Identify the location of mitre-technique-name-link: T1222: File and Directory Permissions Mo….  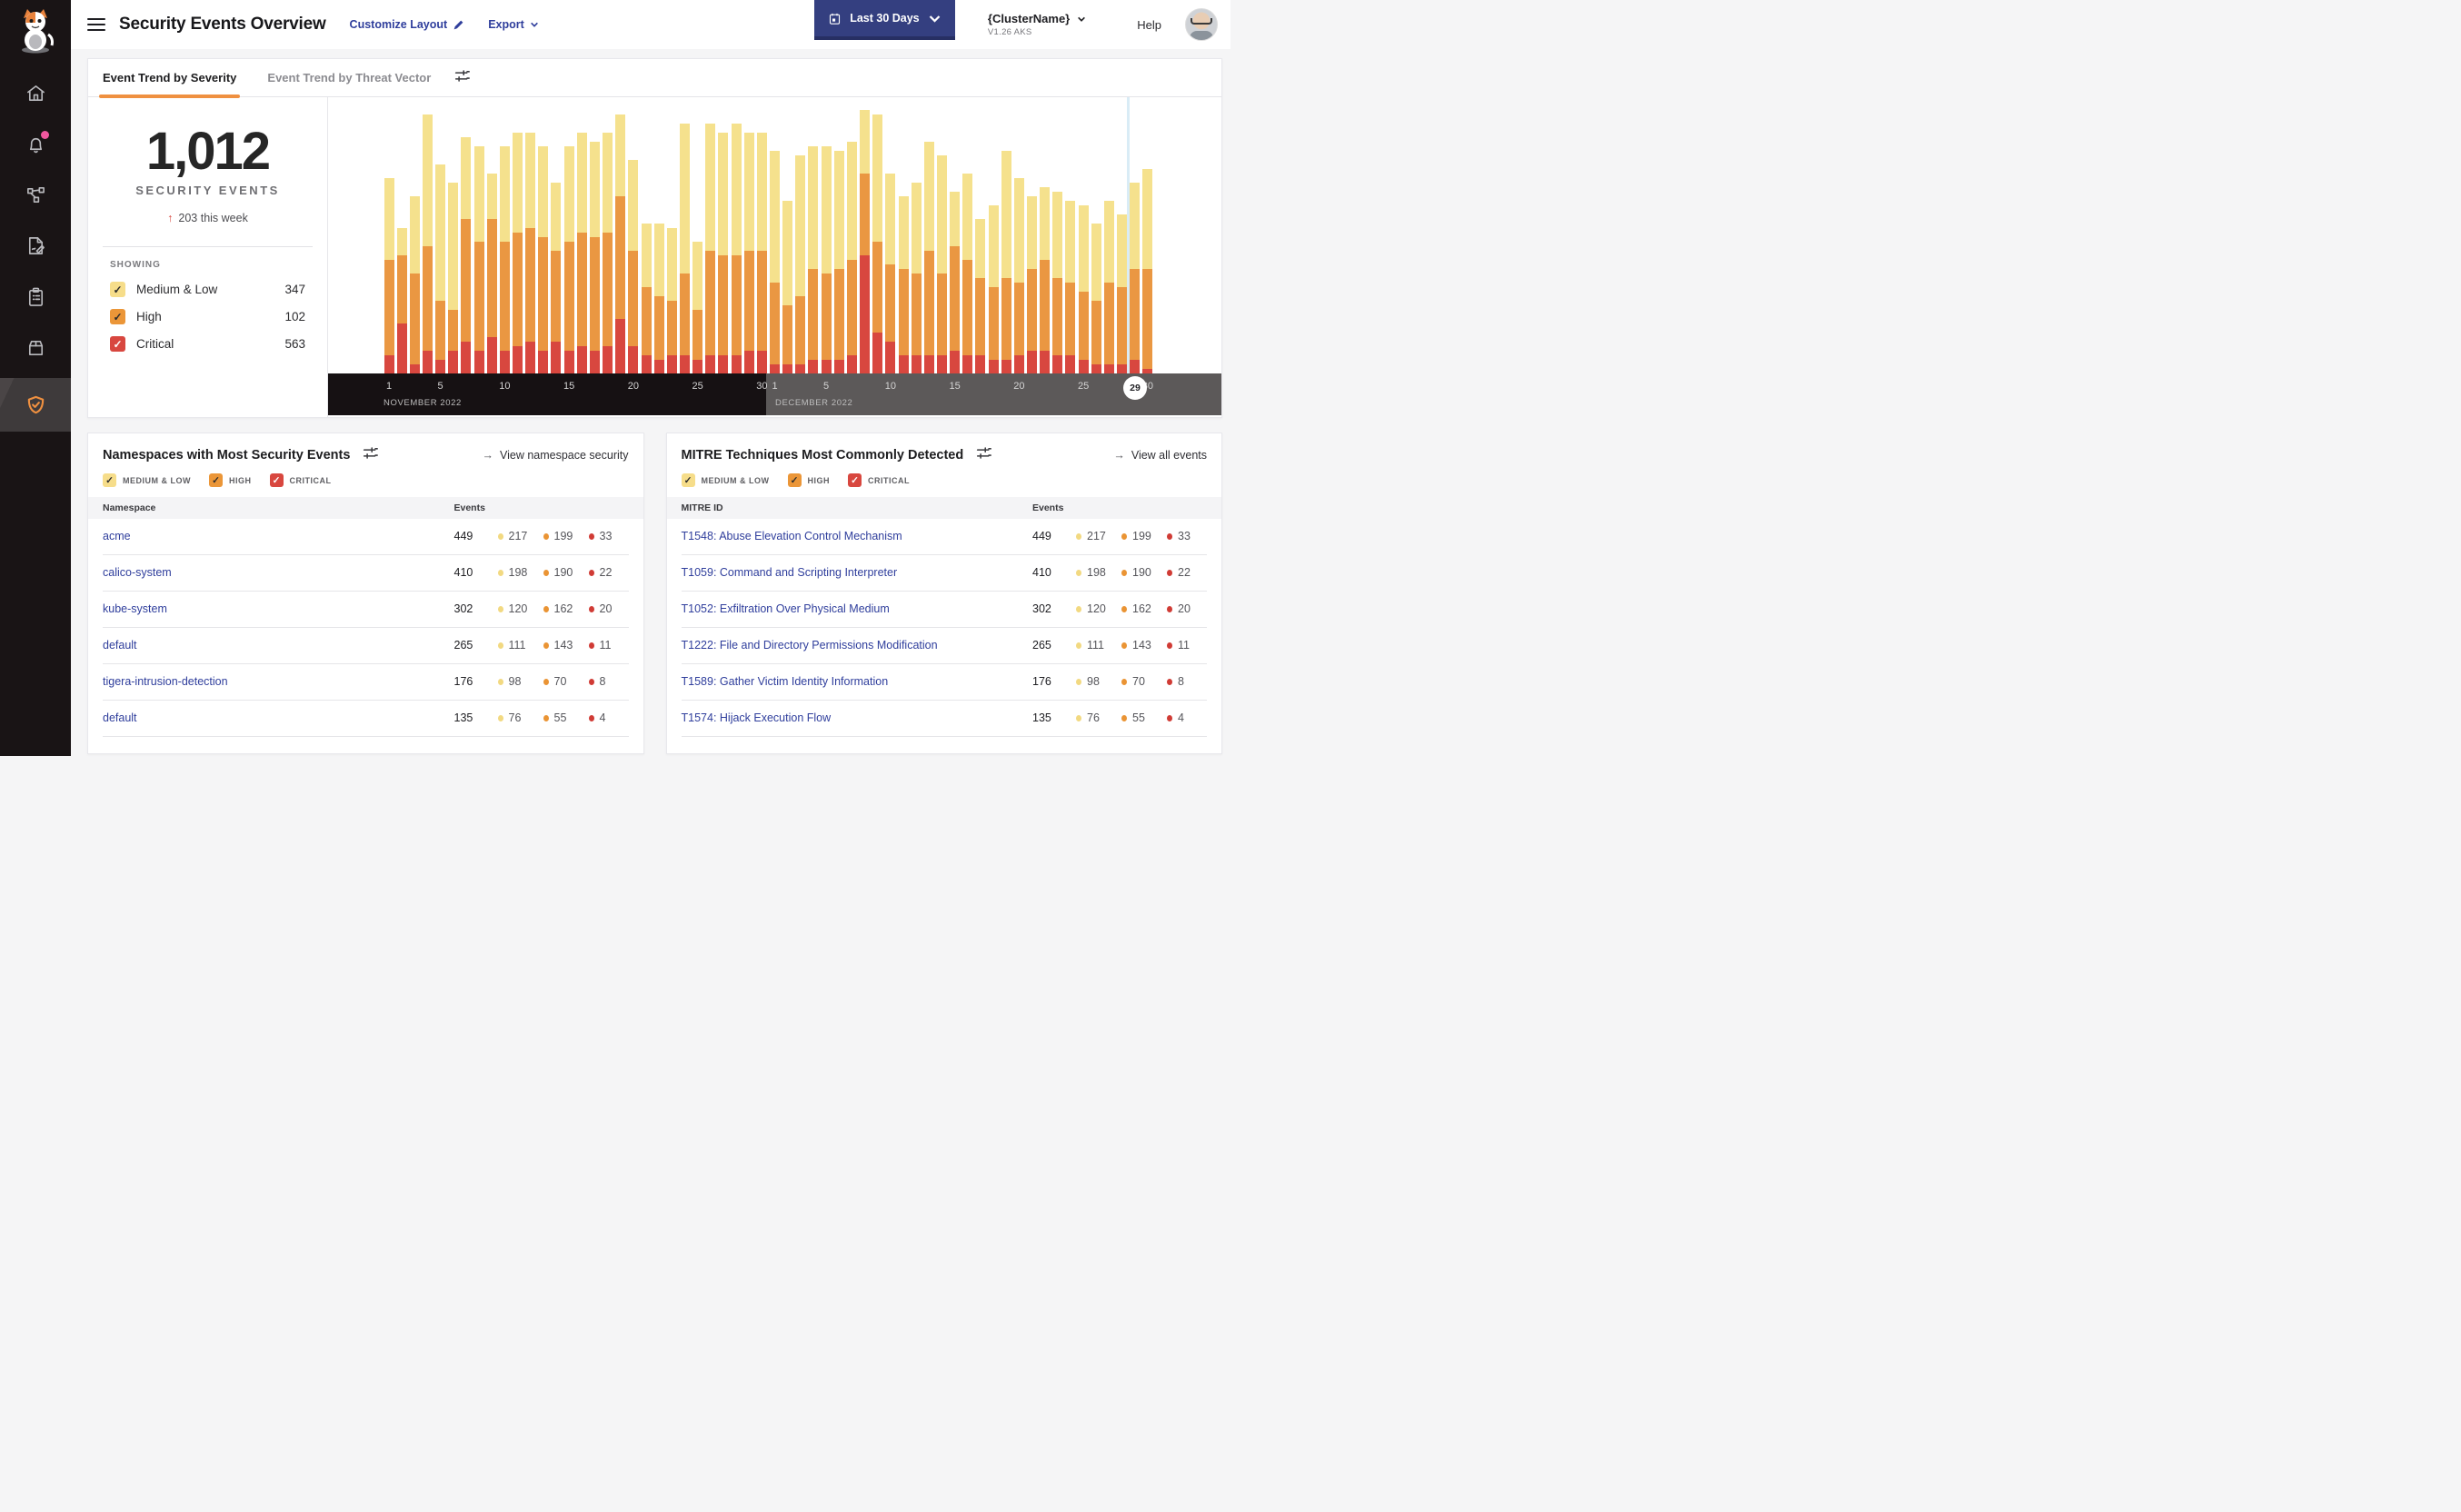
(857, 645).